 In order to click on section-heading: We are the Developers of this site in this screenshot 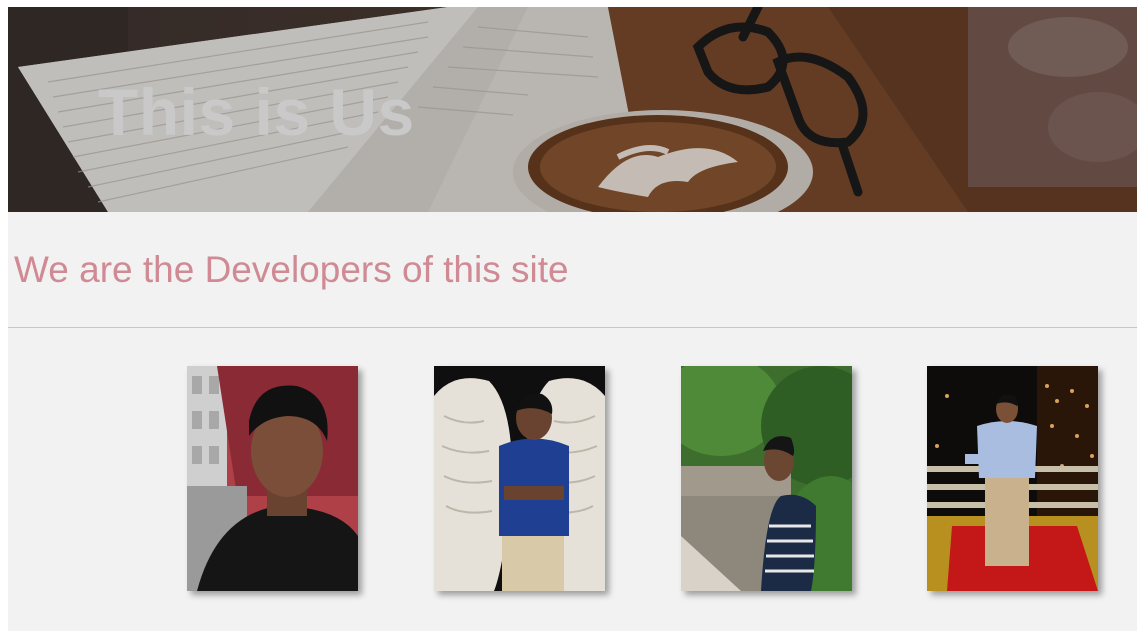, I will do `click(291, 269)`.